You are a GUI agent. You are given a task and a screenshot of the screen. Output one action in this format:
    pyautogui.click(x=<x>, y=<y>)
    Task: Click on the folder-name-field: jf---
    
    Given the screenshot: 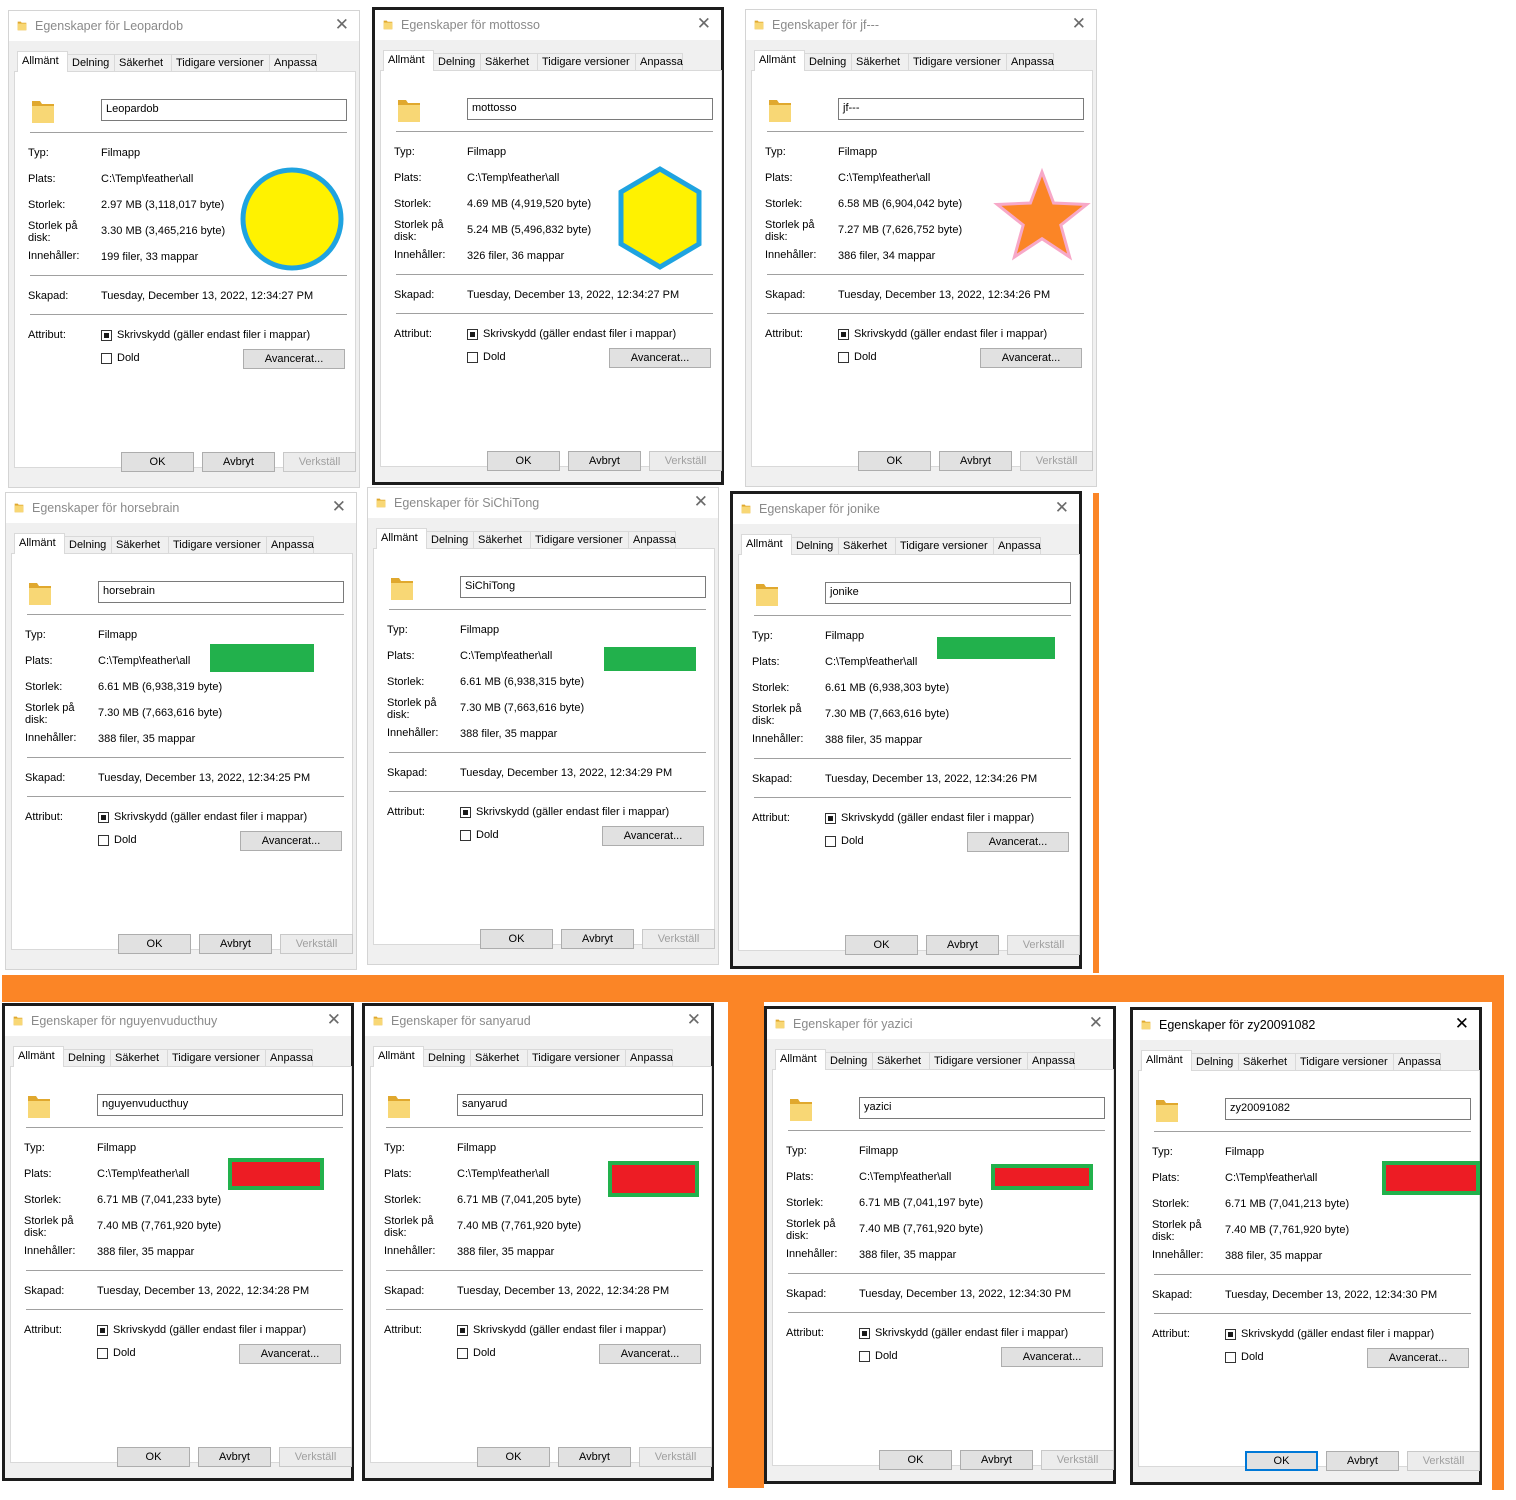 What is the action you would take?
    pyautogui.click(x=961, y=109)
    